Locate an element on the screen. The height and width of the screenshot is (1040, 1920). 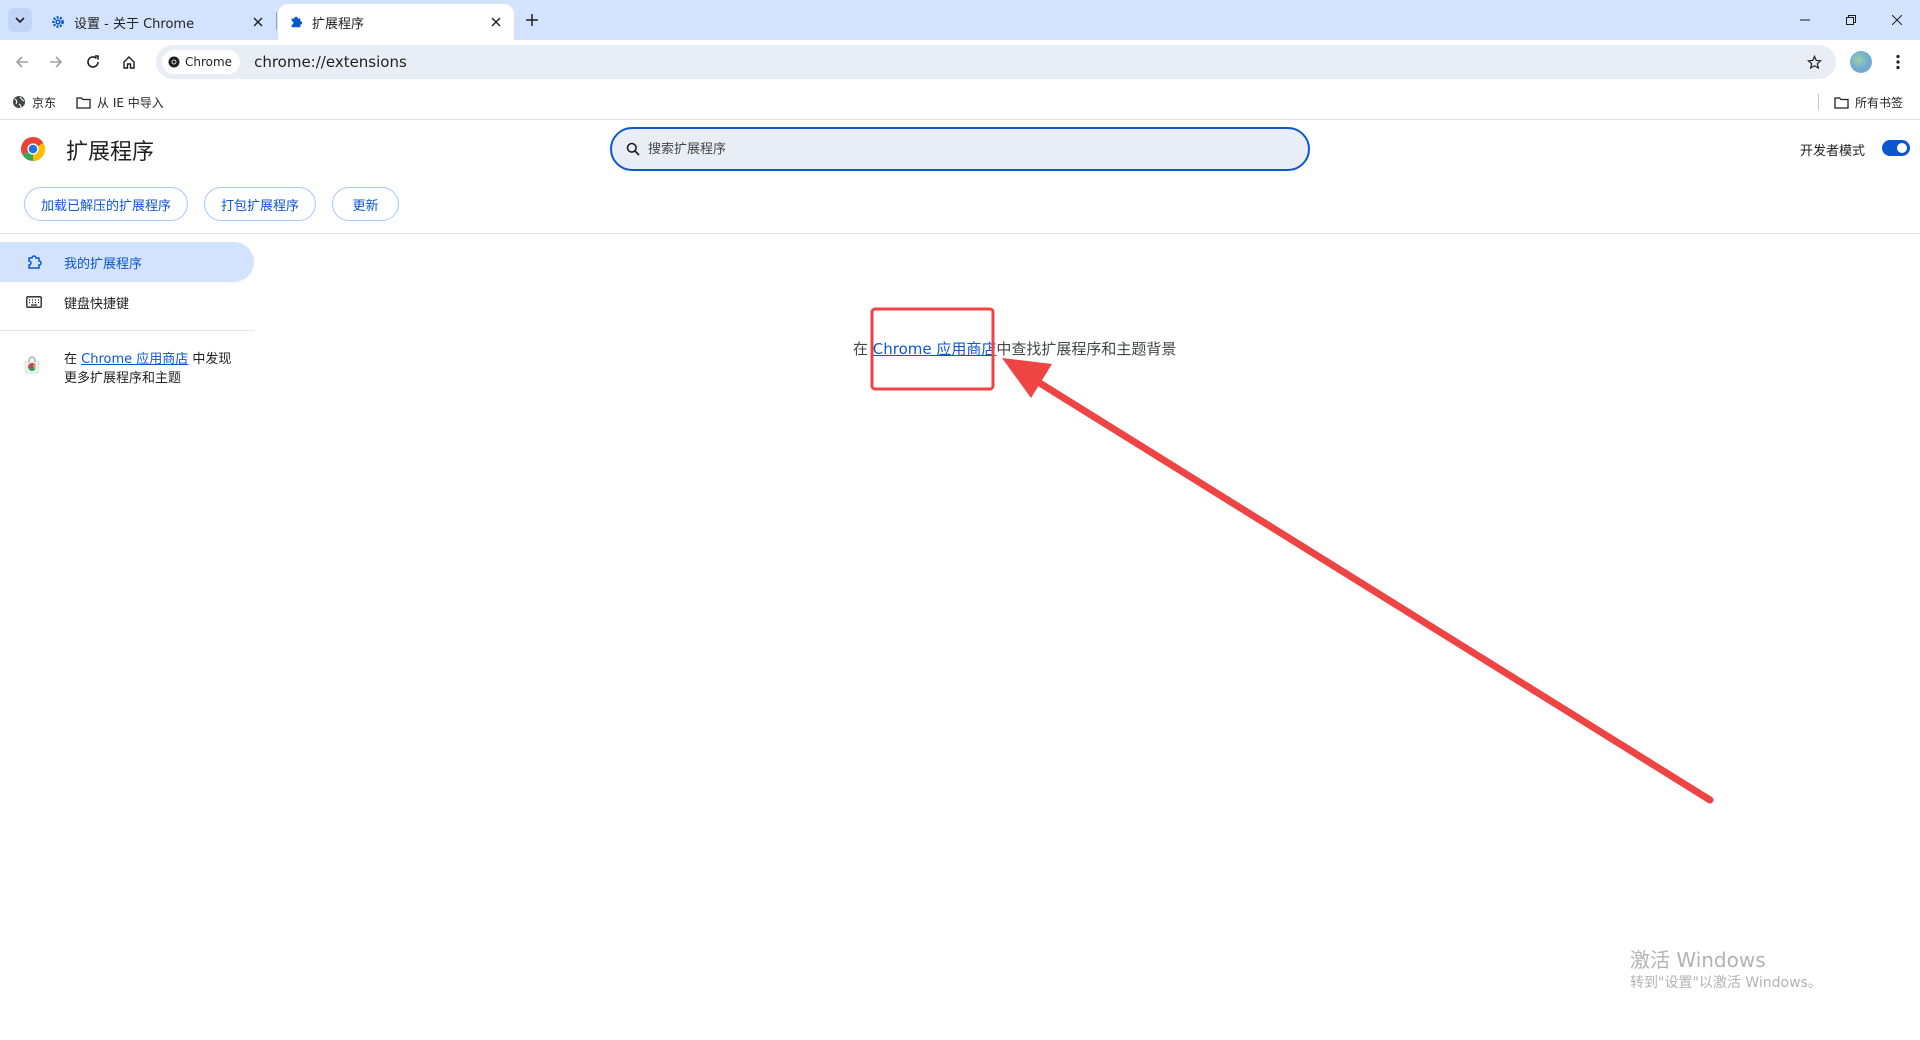
reload-button is located at coordinates (93, 62).